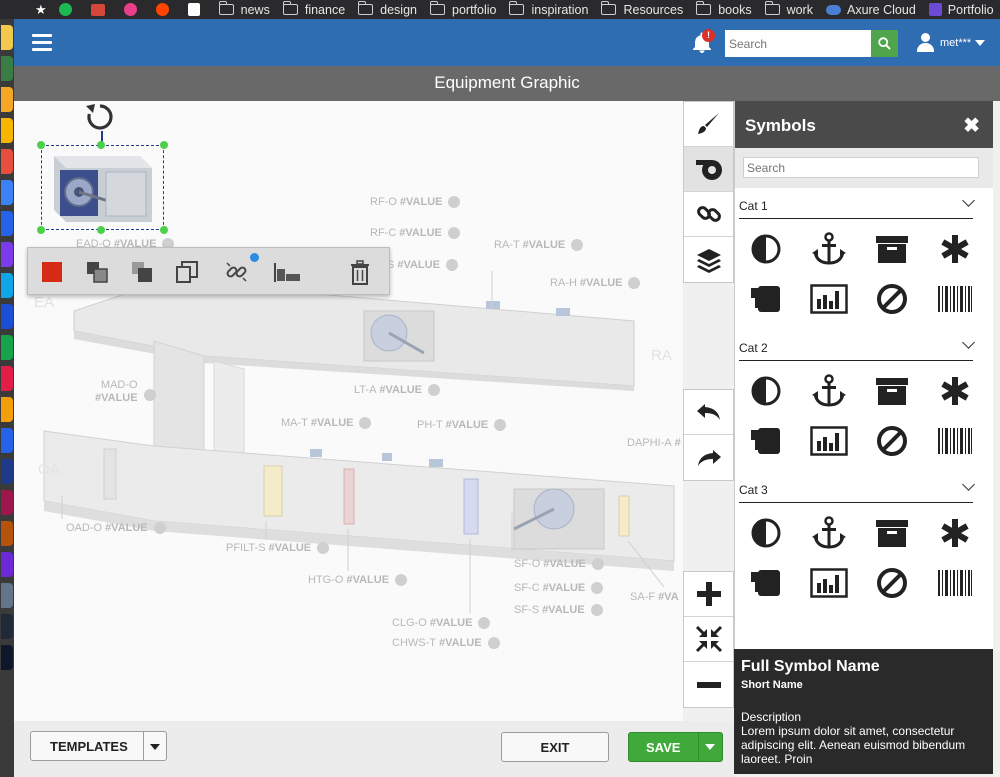 This screenshot has width=1000, height=777. I want to click on tab-symbols, so click(708, 169).